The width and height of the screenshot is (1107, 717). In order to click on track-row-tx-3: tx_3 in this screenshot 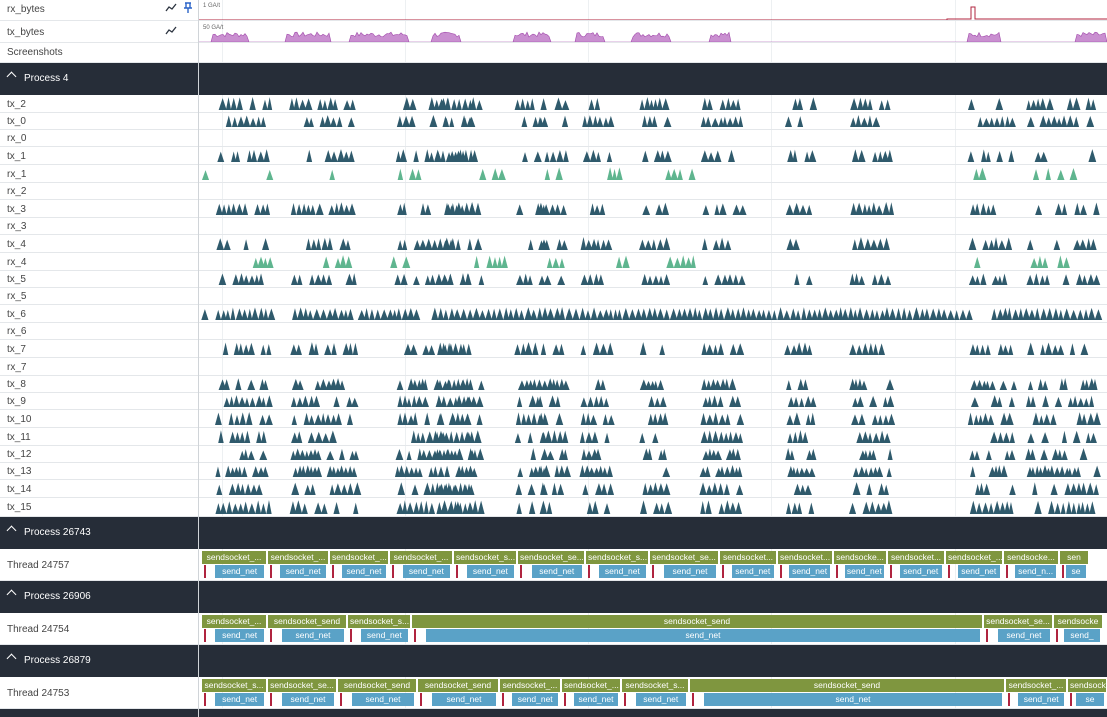, I will do `click(553, 209)`.